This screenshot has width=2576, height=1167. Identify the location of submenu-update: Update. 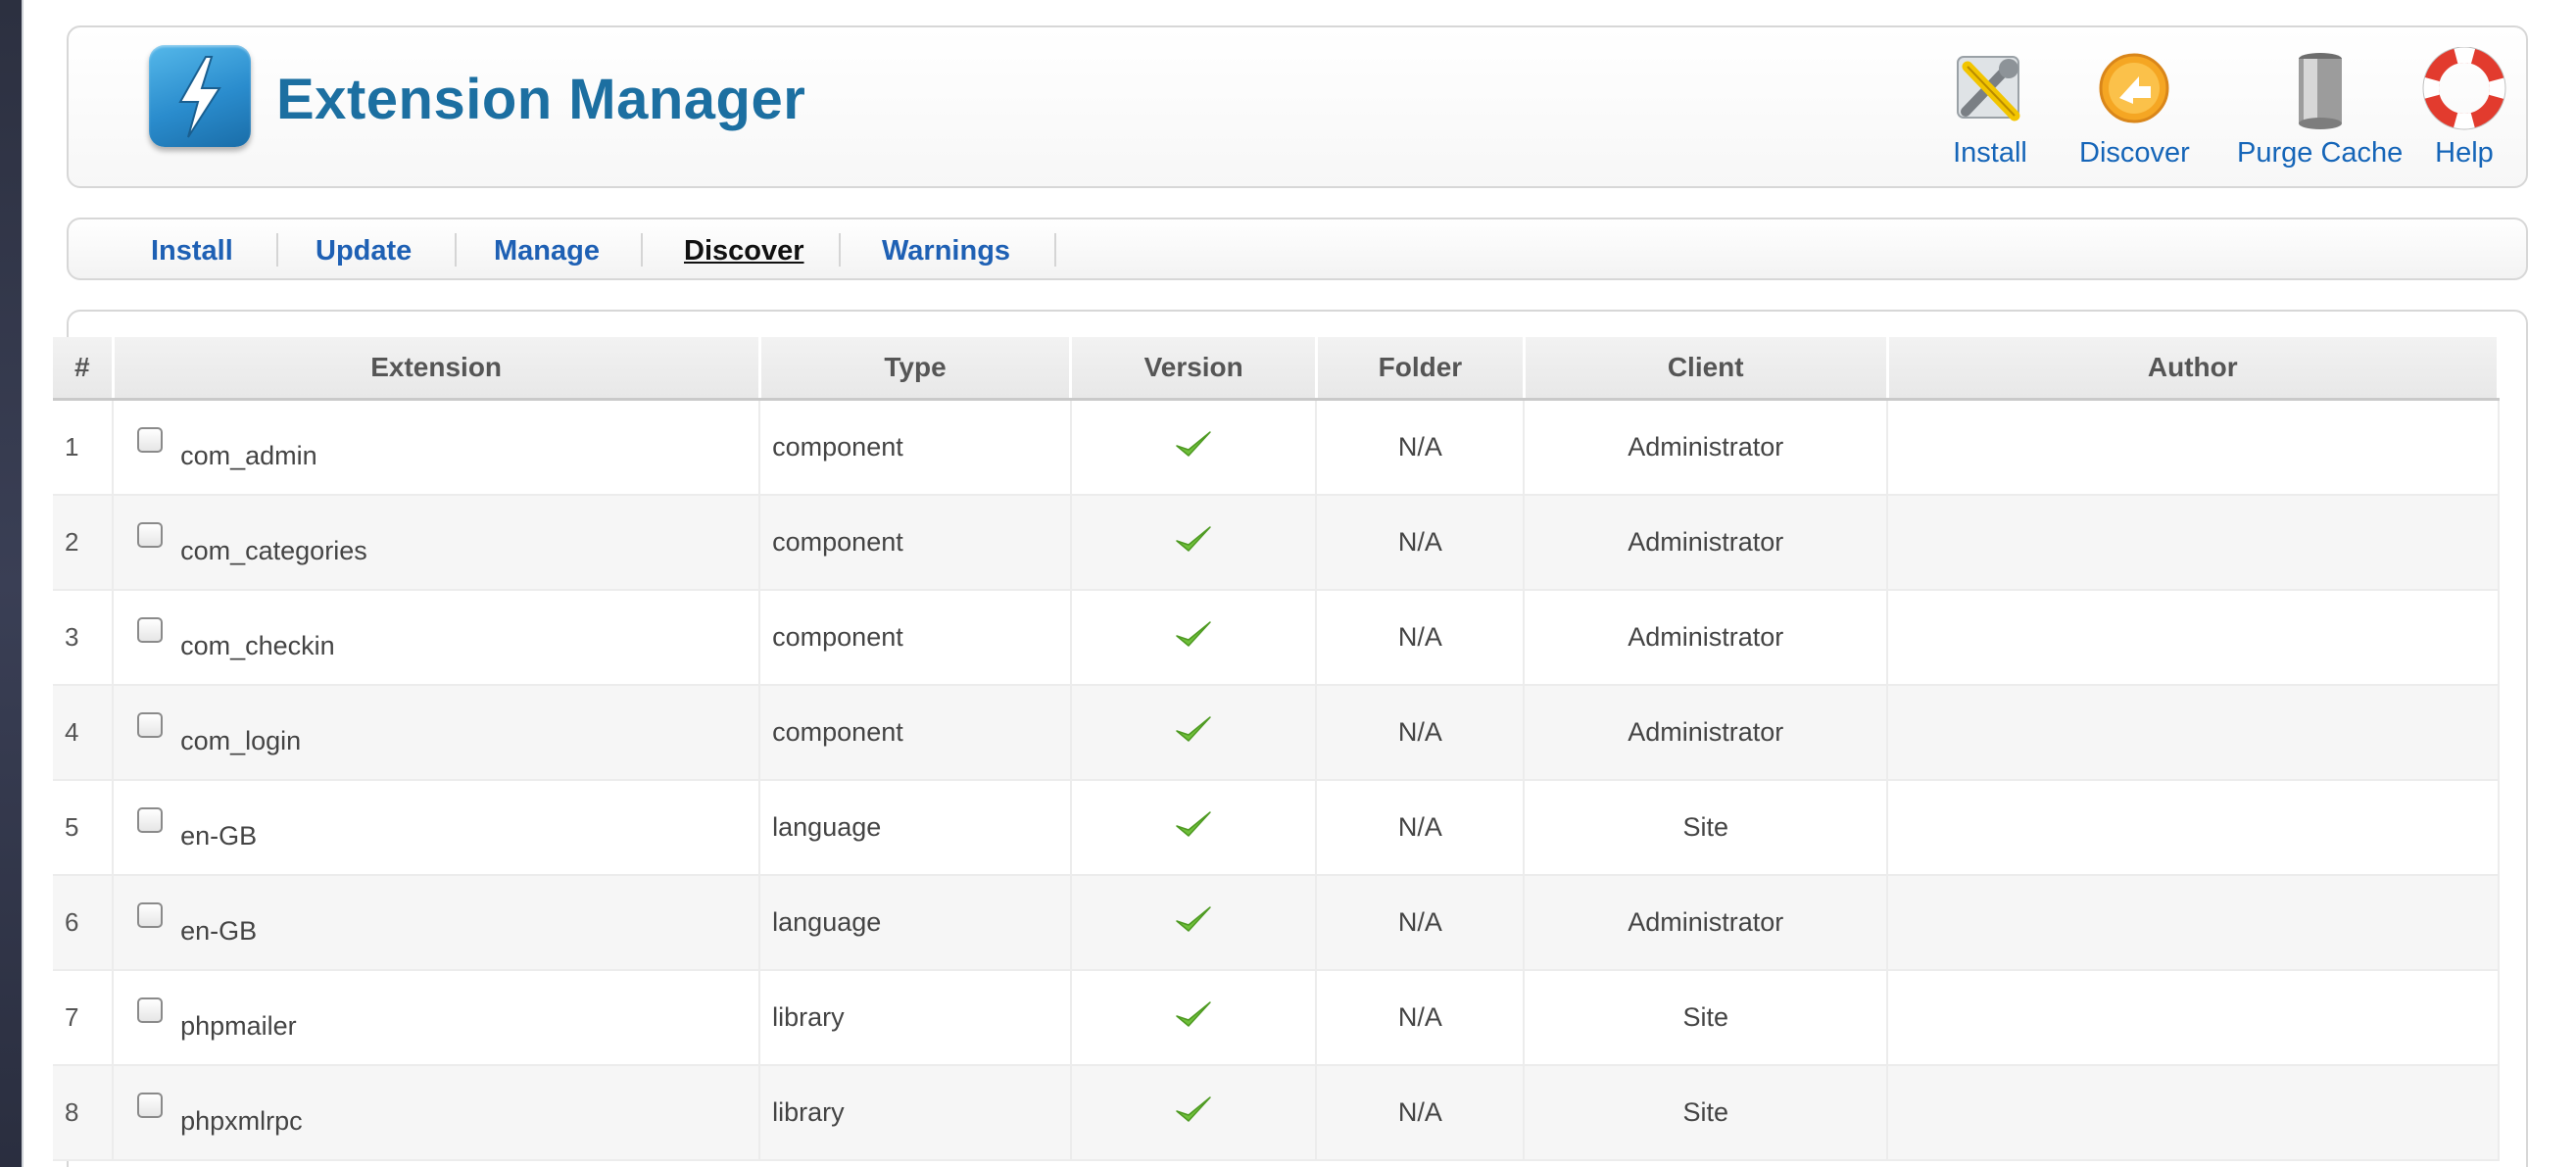
(364, 251).